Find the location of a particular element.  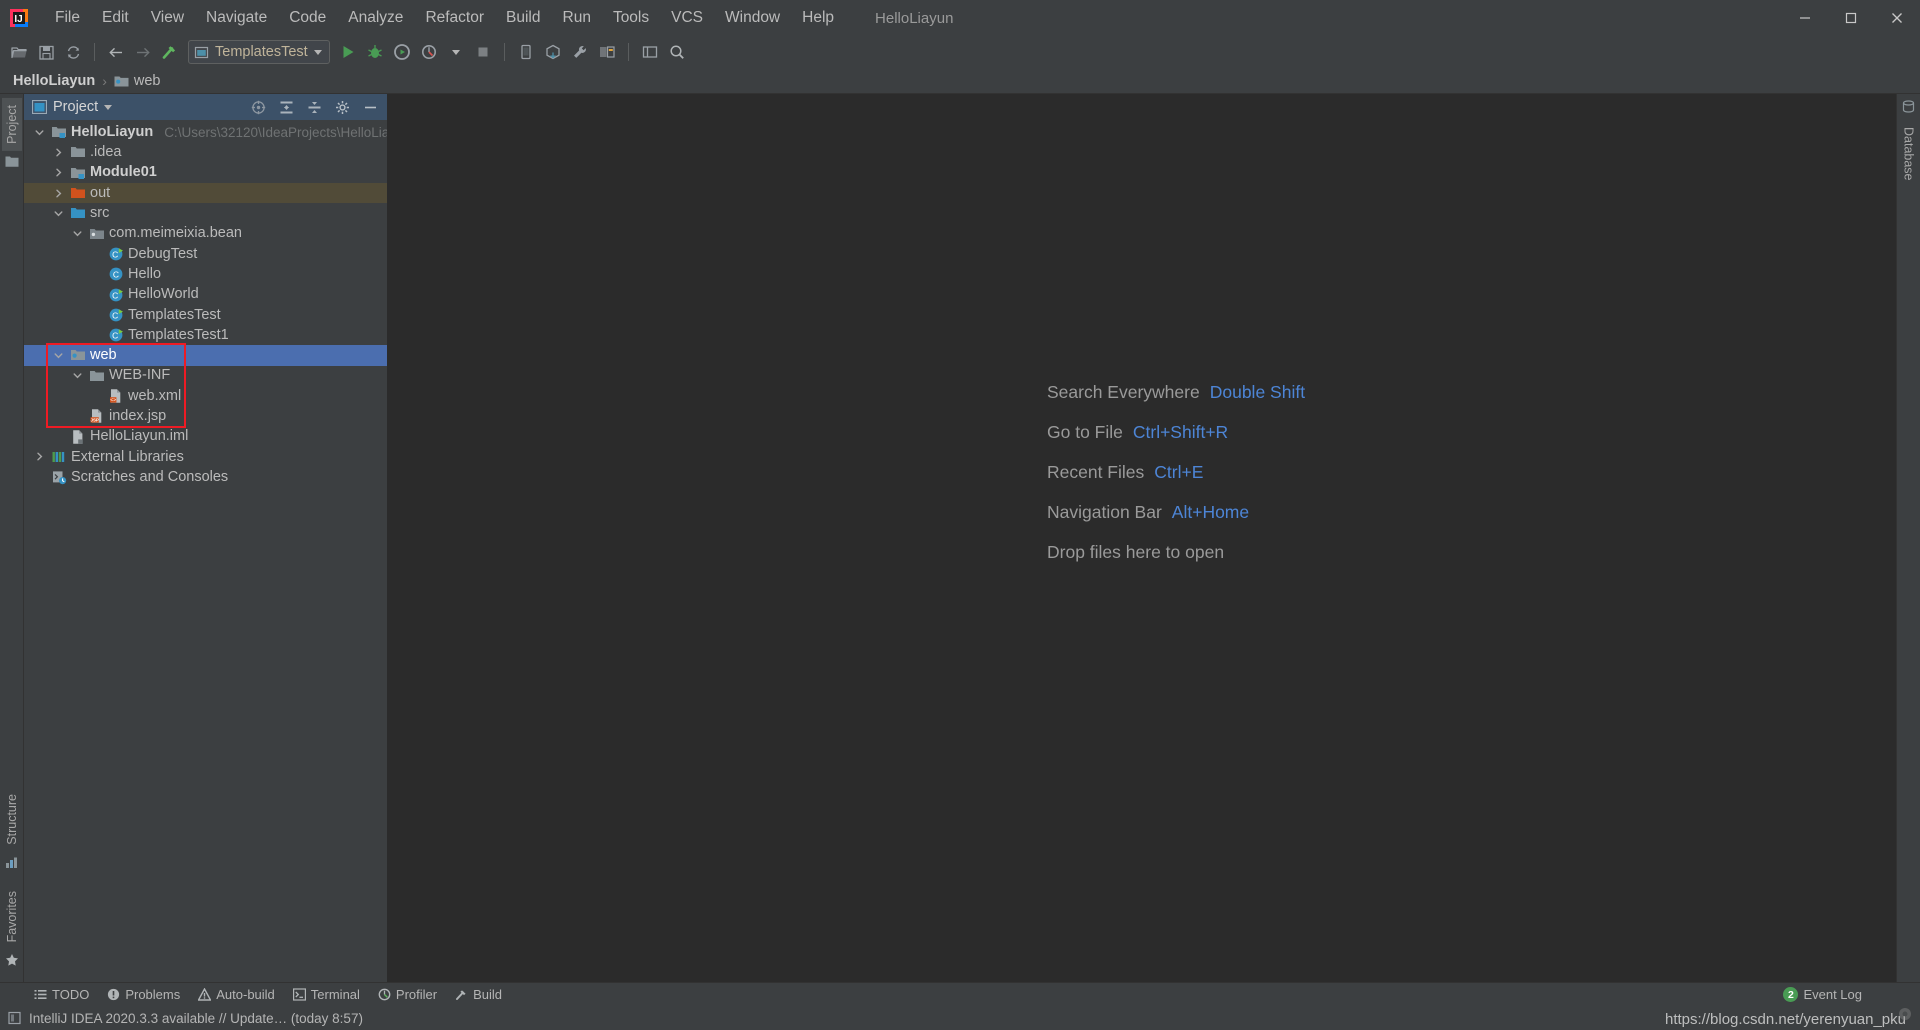

sidebar-item-favorites-label: Favorites is located at coordinates (11, 916).